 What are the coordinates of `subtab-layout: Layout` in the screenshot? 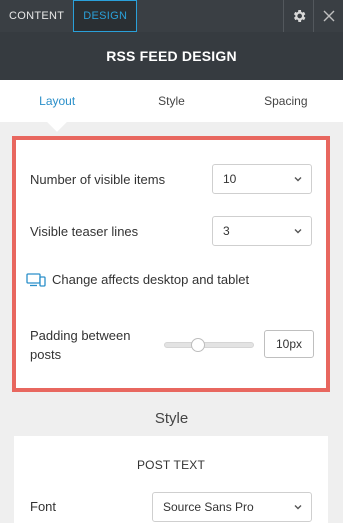 It's located at (57, 101).